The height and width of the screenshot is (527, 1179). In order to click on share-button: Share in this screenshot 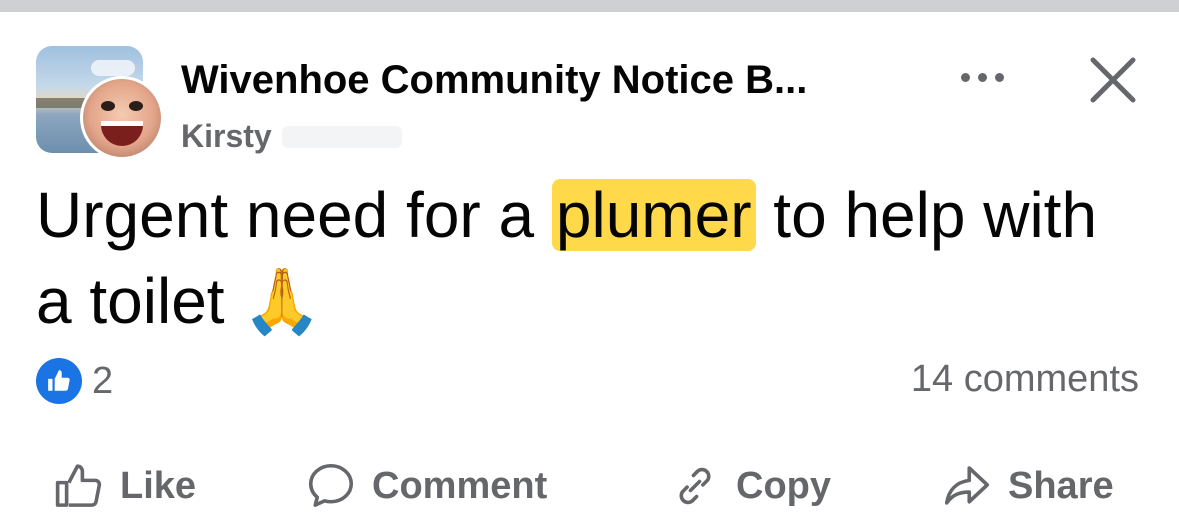, I will do `click(1027, 486)`.